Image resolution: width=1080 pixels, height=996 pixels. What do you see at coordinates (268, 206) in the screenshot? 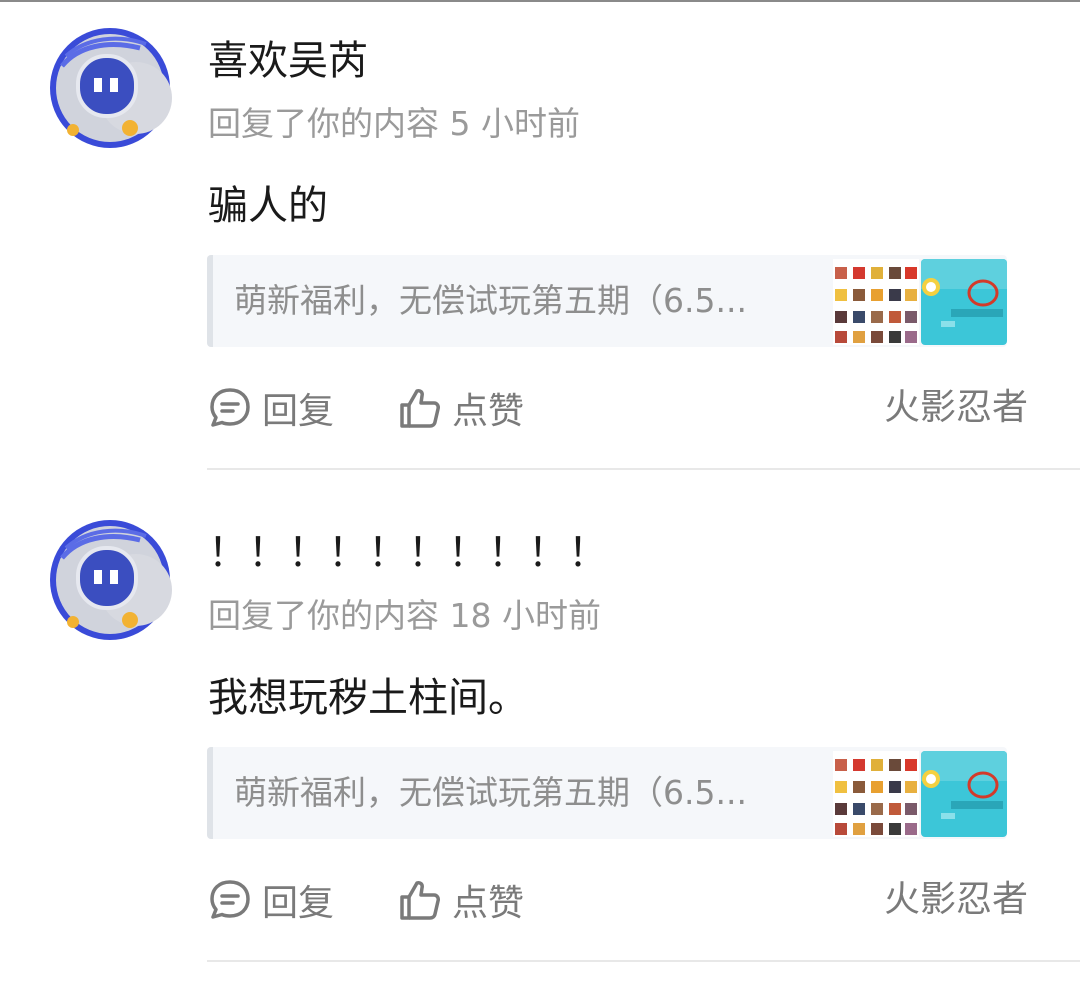
I see `reply-content: 骗人的` at bounding box center [268, 206].